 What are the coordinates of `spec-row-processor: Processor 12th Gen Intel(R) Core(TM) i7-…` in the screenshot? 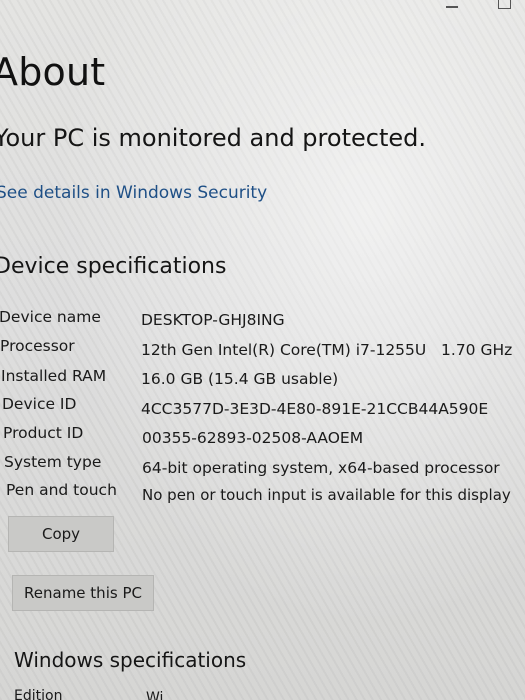 It's located at (262, 349).